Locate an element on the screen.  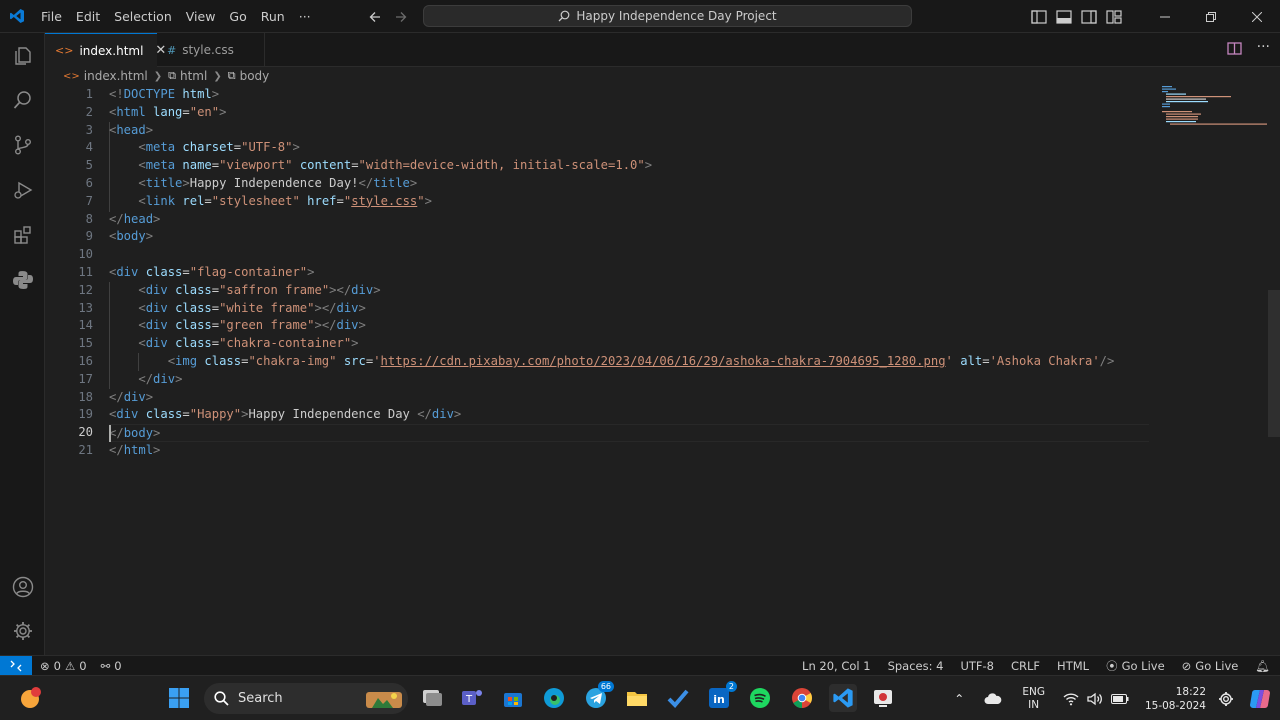
manage-button is located at coordinates (22, 631).